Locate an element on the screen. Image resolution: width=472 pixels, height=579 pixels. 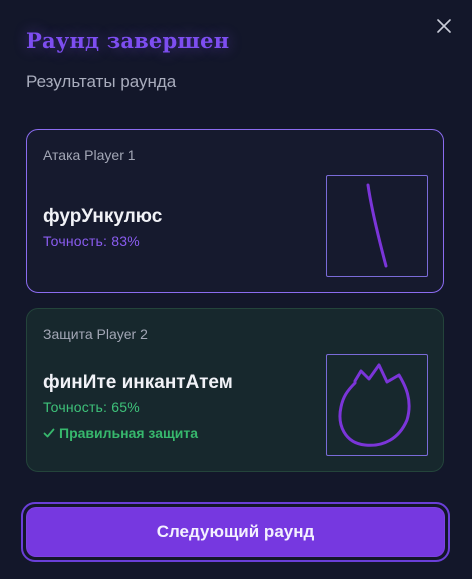
defense-label: Защита Player 2 is located at coordinates (95, 334).